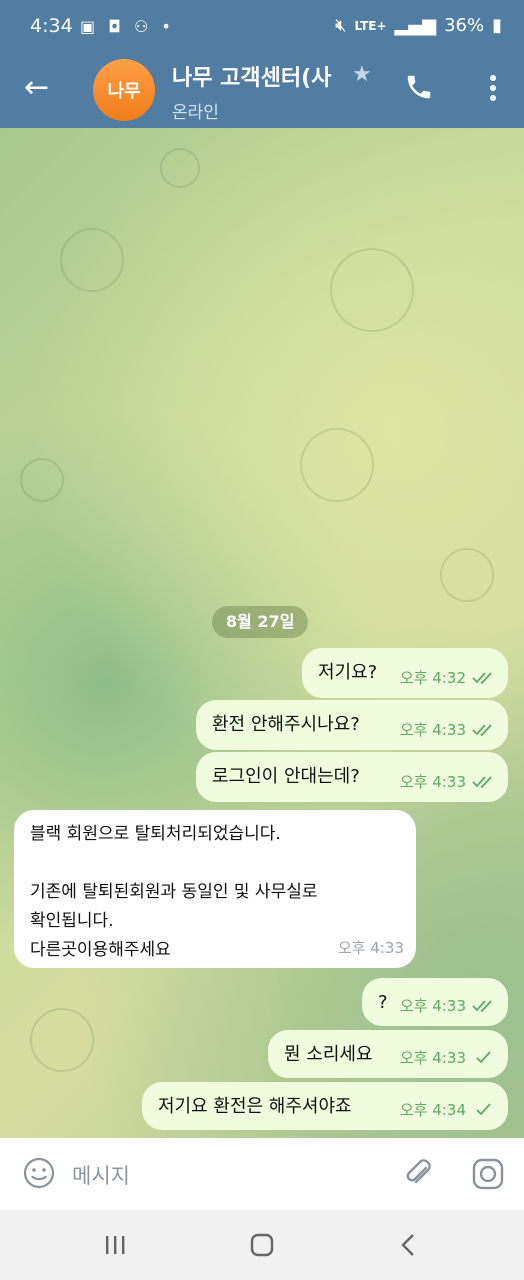 The height and width of the screenshot is (1280, 524). Describe the element at coordinates (497, 25) in the screenshot. I see `battery-icon: ▮` at that location.